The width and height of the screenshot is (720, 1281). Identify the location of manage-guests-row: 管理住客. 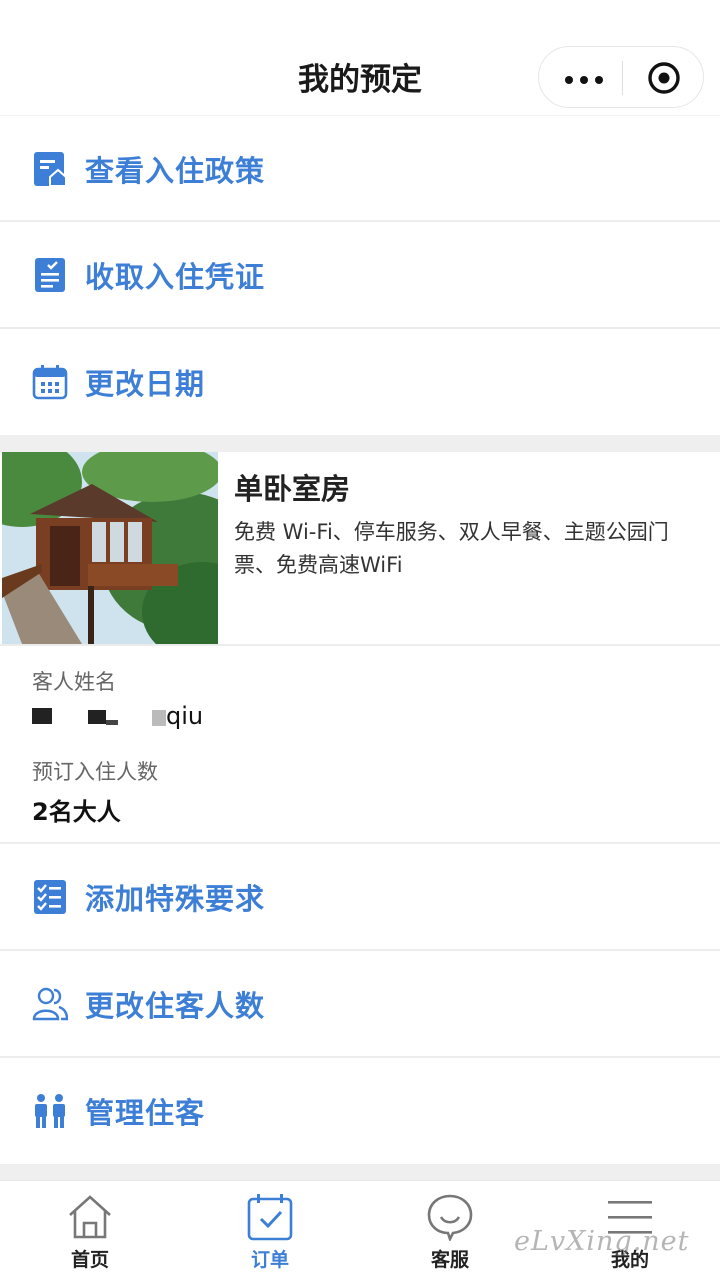
(360, 1111).